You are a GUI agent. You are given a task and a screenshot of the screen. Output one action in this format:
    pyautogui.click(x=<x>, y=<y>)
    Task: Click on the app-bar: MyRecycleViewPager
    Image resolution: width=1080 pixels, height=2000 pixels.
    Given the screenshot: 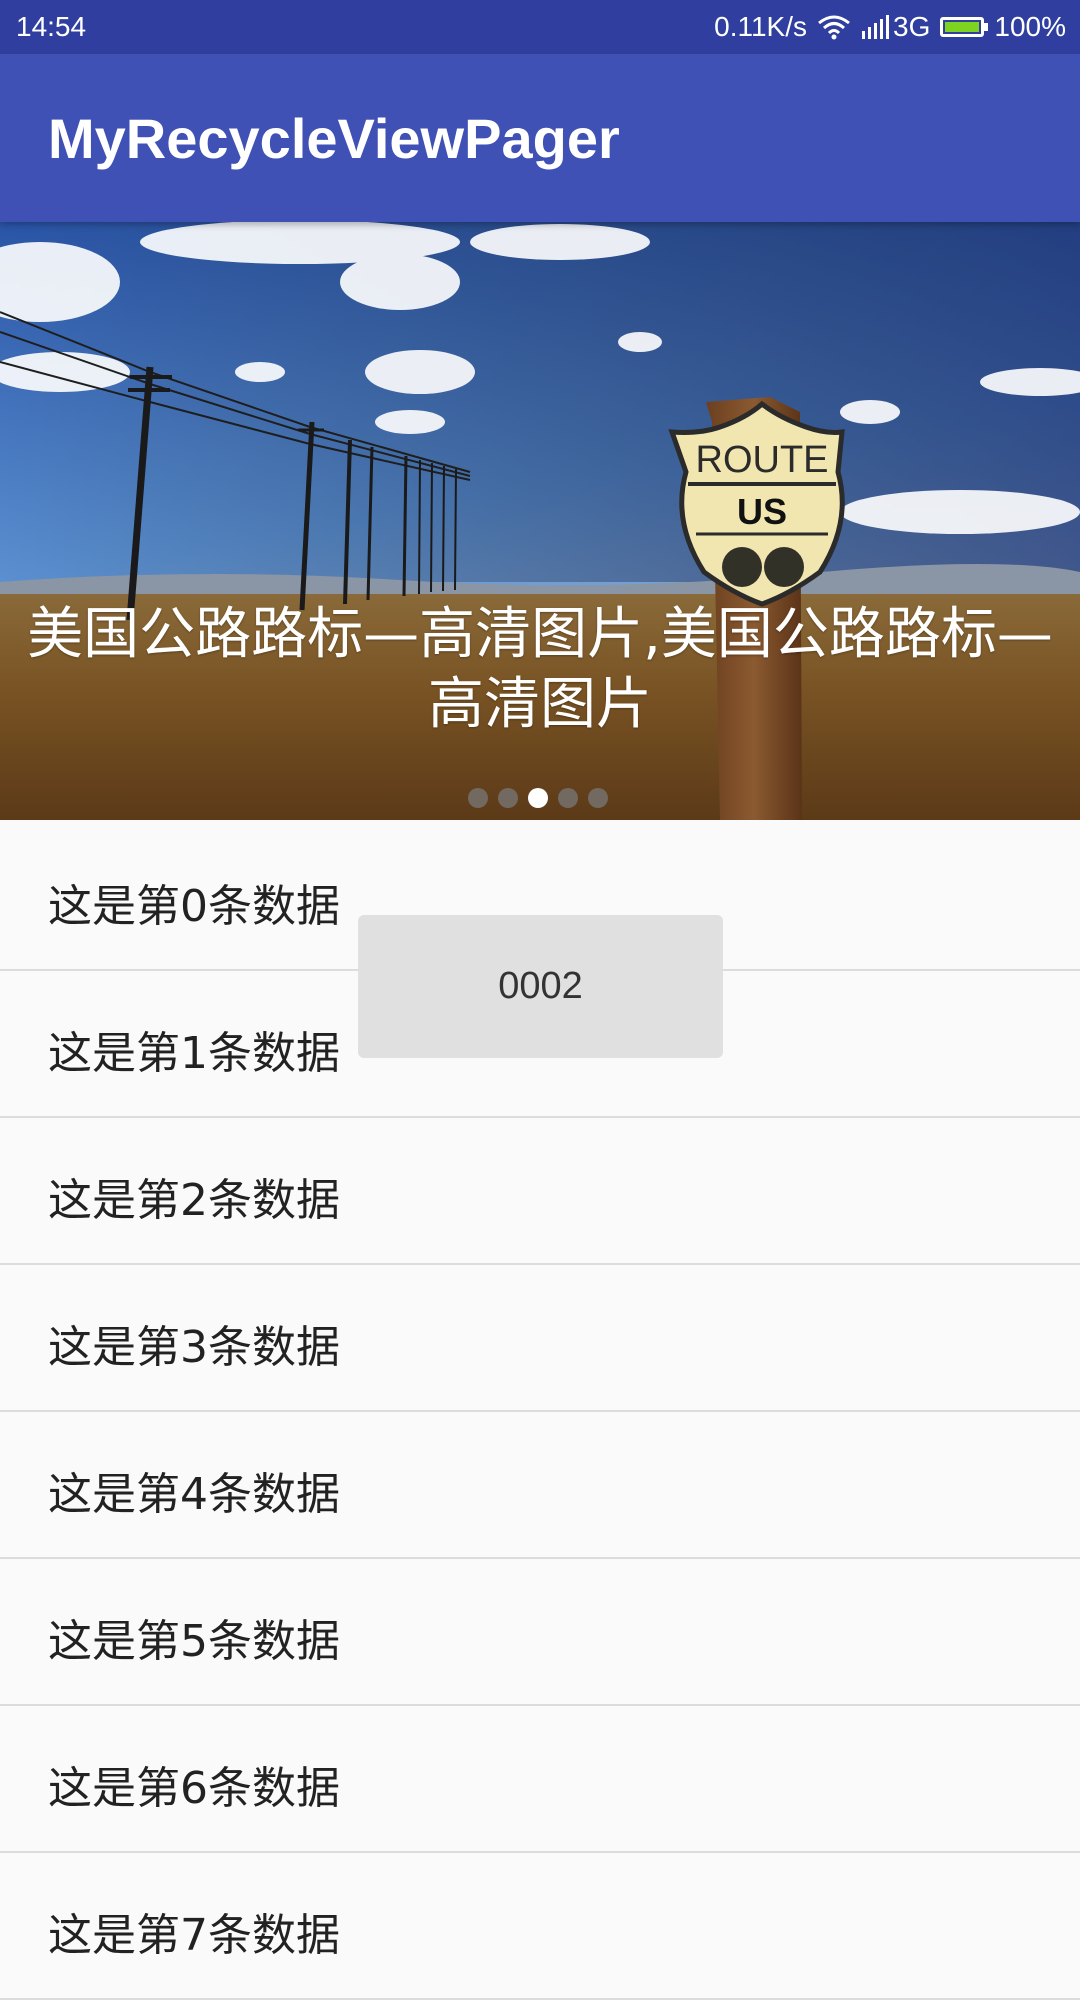 What is the action you would take?
    pyautogui.click(x=540, y=138)
    